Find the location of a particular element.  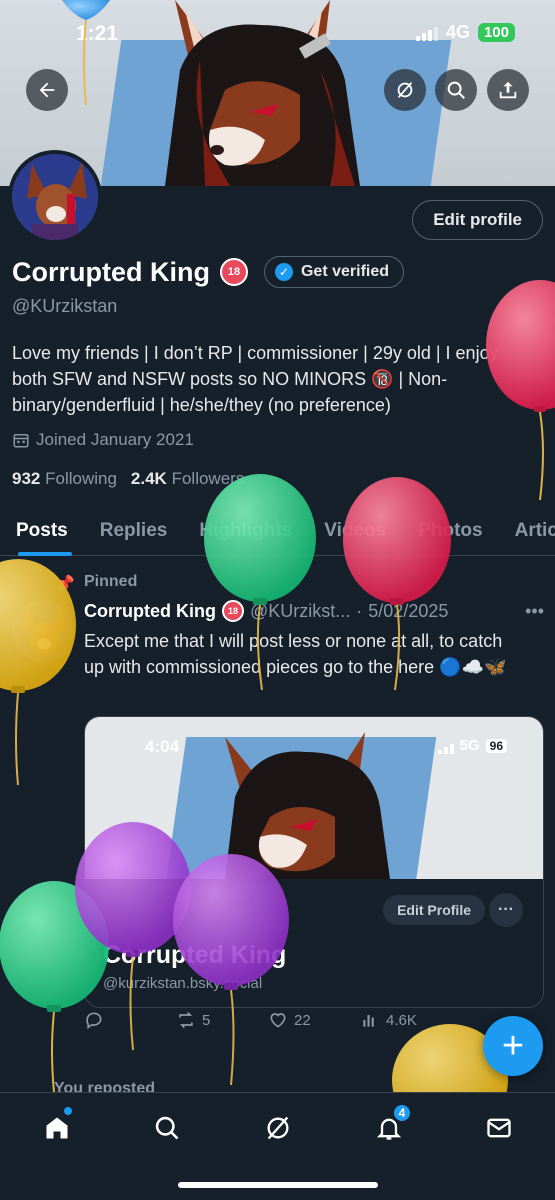

joined-label: Joined January 2021 is located at coordinates (115, 439).